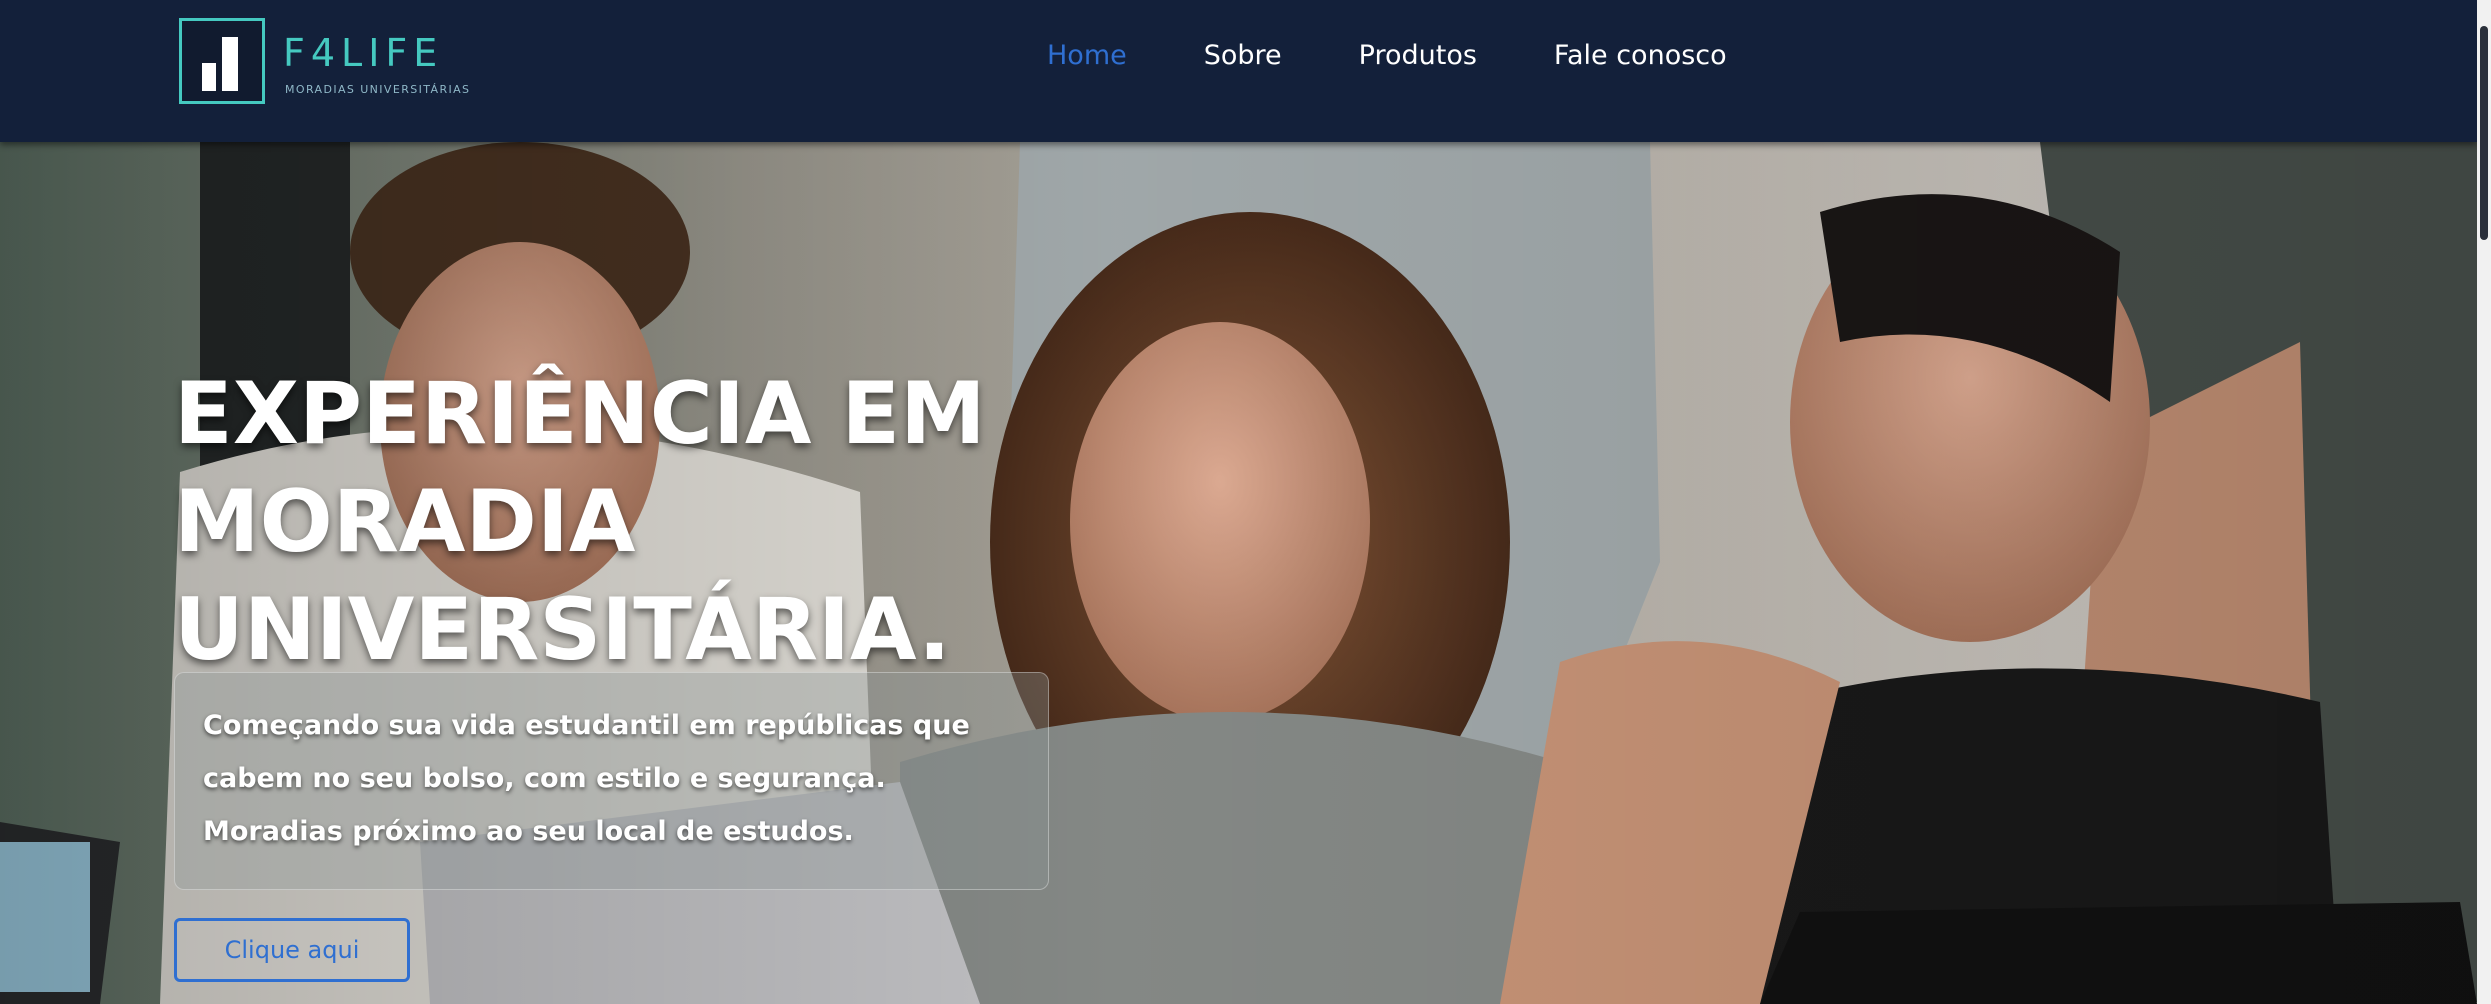  What do you see at coordinates (580, 414) in the screenshot?
I see `hero-headline-line: EXPERIÊNCIA EM` at bounding box center [580, 414].